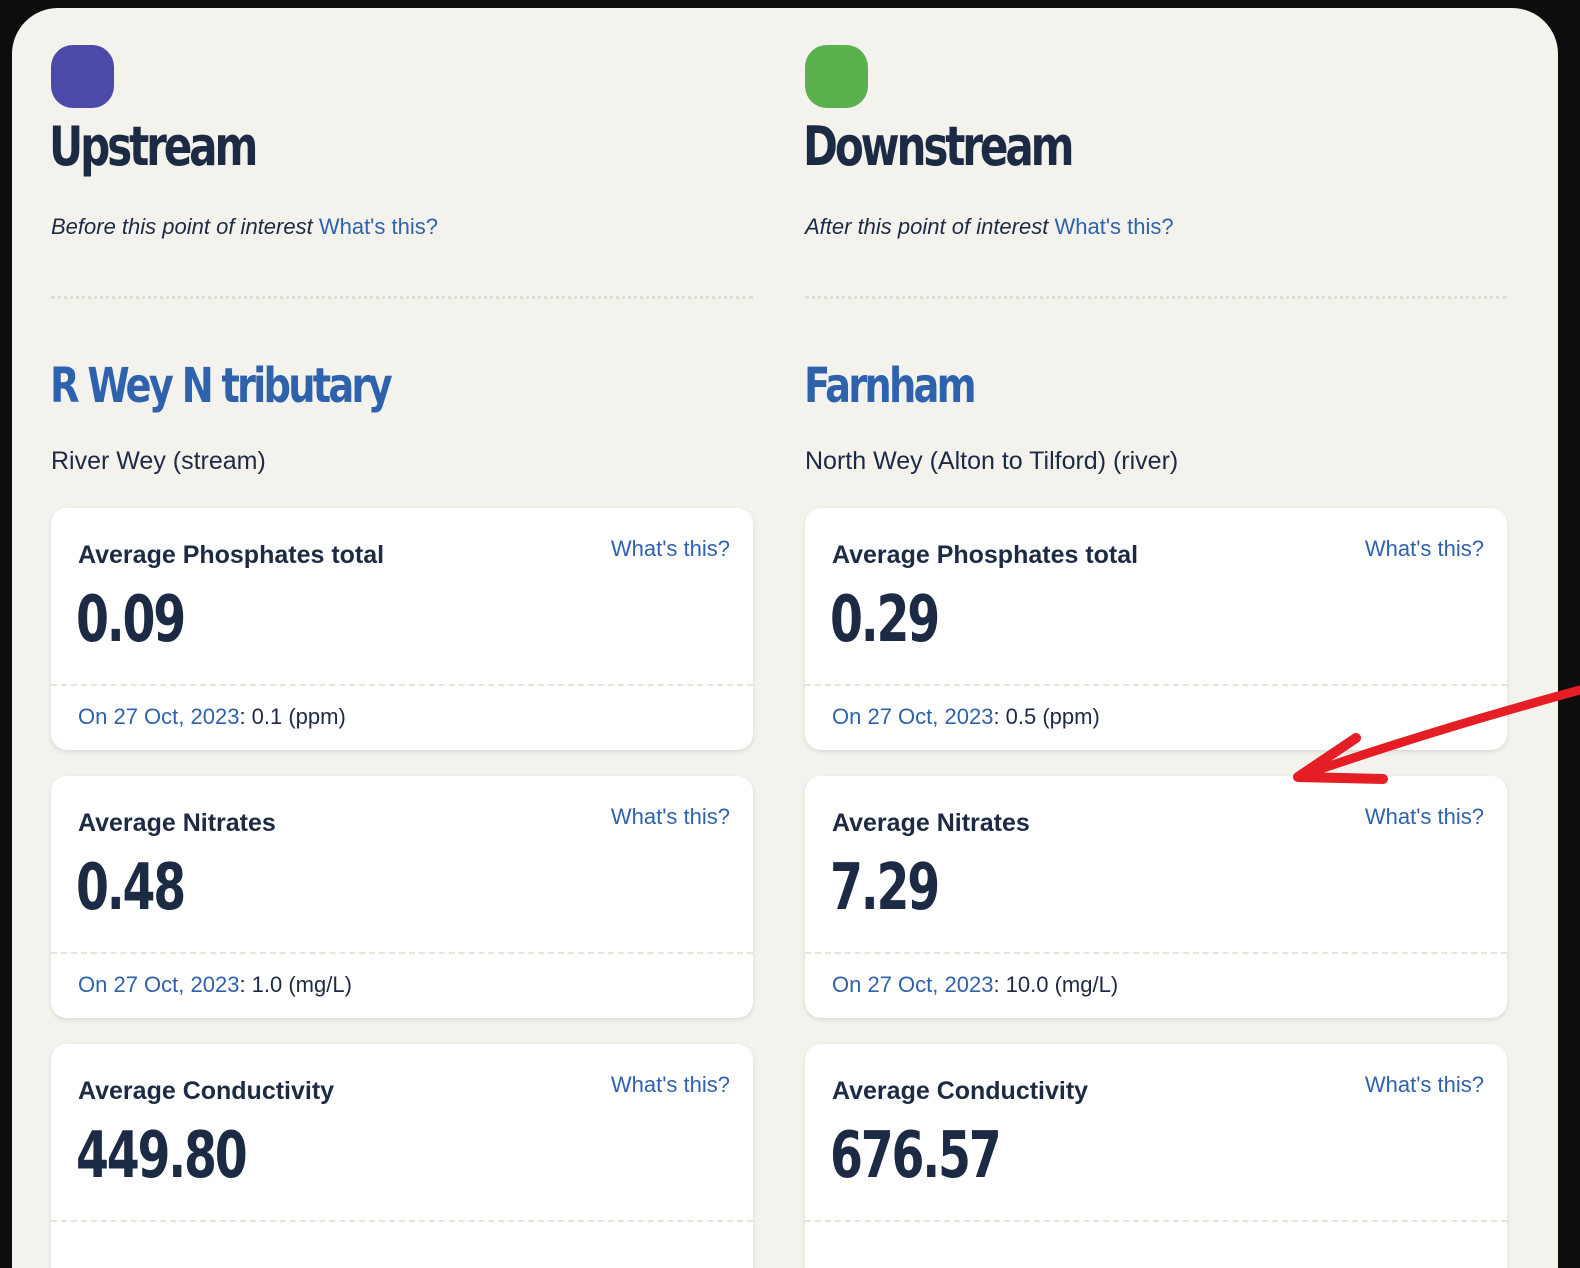 This screenshot has height=1268, width=1580. What do you see at coordinates (221, 386) in the screenshot?
I see `upstream-site-name-link: R Wey N tributary` at bounding box center [221, 386].